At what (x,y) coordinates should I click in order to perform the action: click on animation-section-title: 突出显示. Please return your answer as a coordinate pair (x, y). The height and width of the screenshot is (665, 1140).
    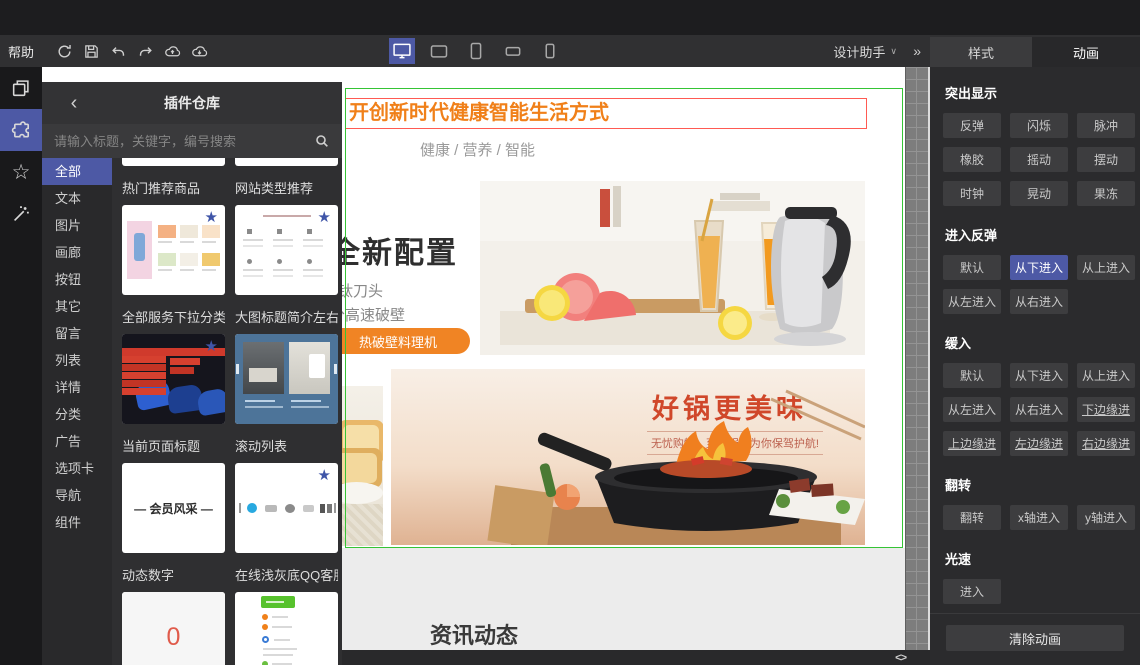
    Looking at the image, I should click on (971, 93).